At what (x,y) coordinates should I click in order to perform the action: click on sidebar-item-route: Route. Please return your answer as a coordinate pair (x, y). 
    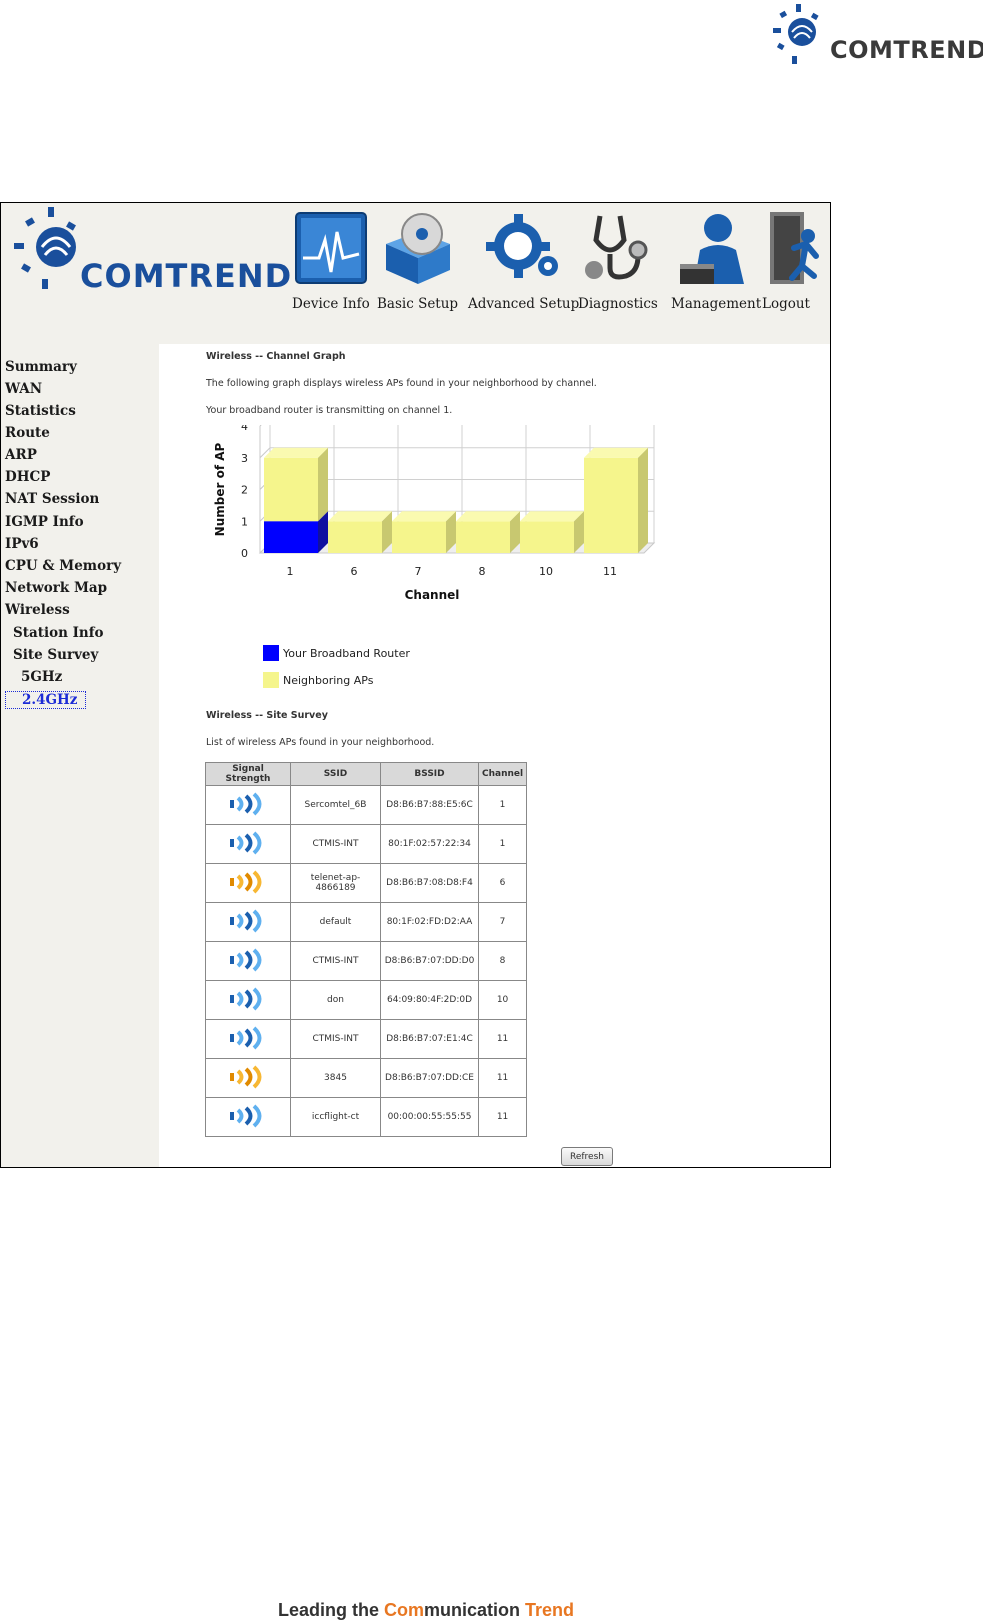
    Looking at the image, I should click on (27, 433).